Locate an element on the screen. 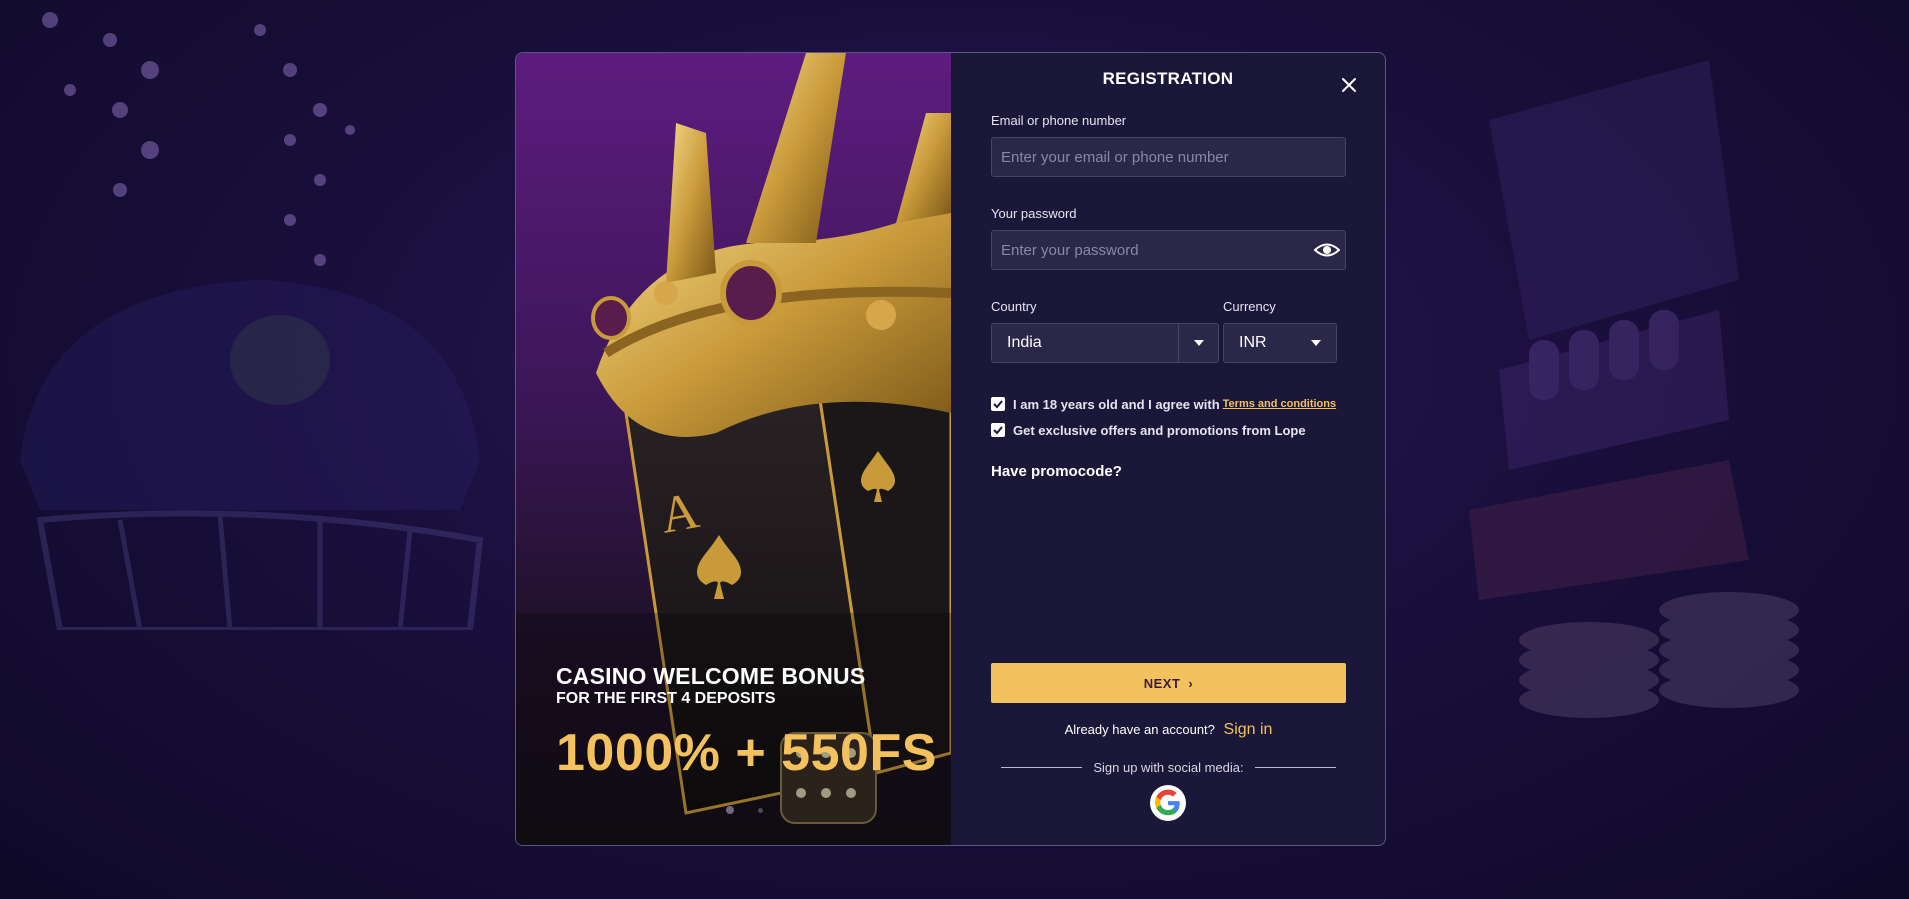  offers-consent-checkbox is located at coordinates (998, 430).